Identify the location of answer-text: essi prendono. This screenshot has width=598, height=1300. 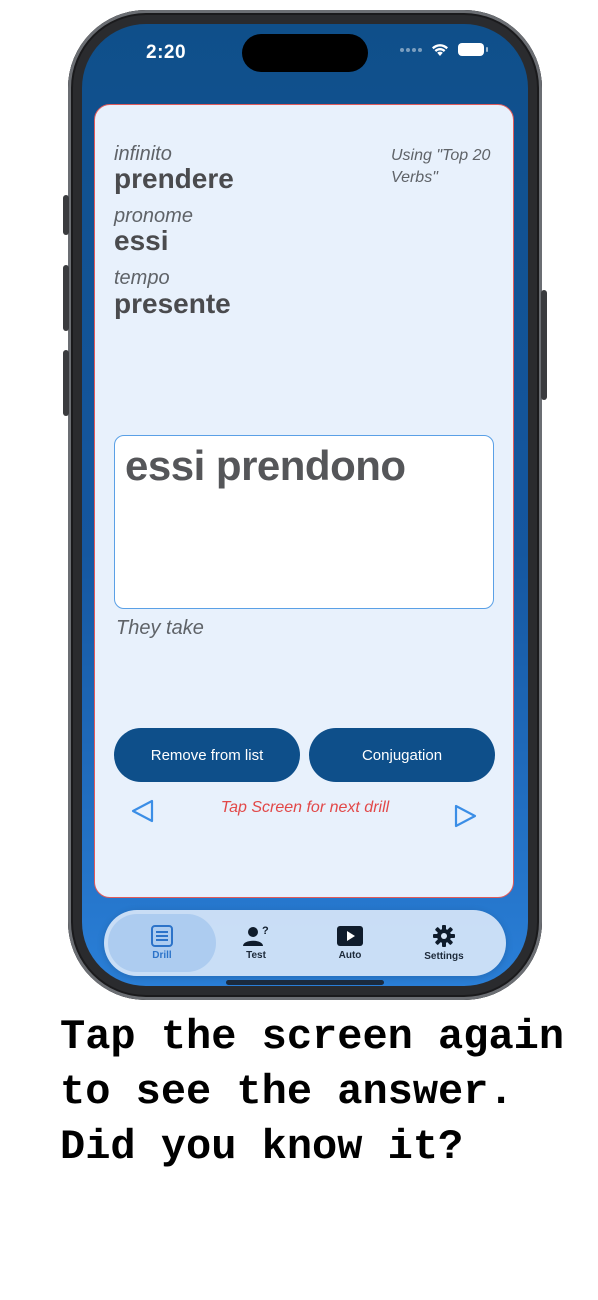
(265, 465).